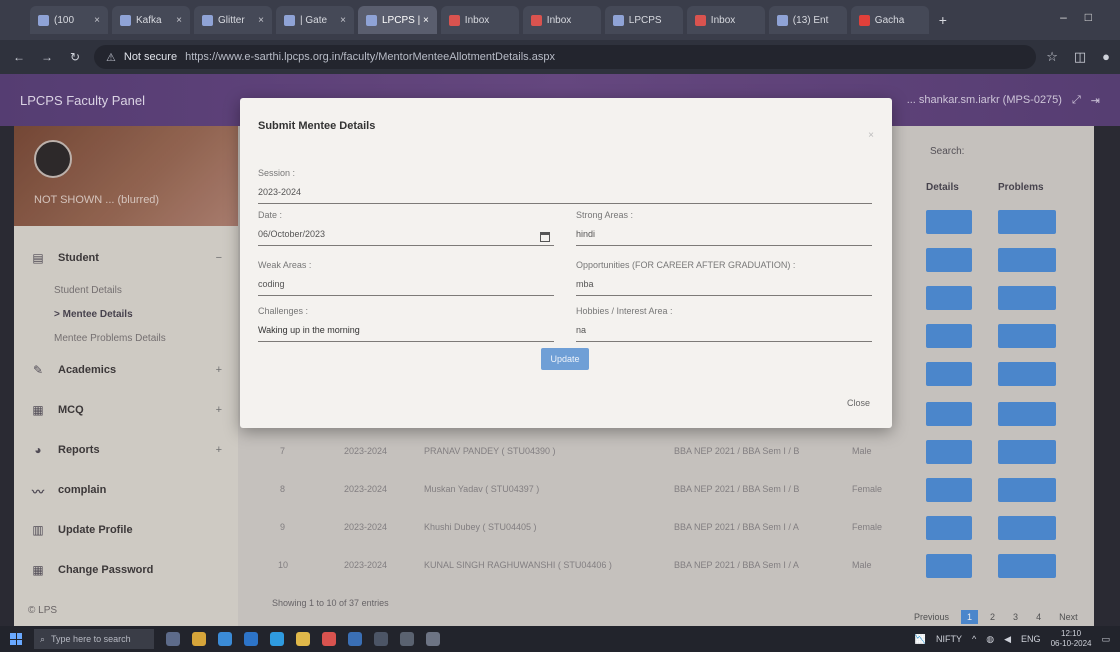  What do you see at coordinates (949, 639) in the screenshot?
I see `nifty-label: NIFTY` at bounding box center [949, 639].